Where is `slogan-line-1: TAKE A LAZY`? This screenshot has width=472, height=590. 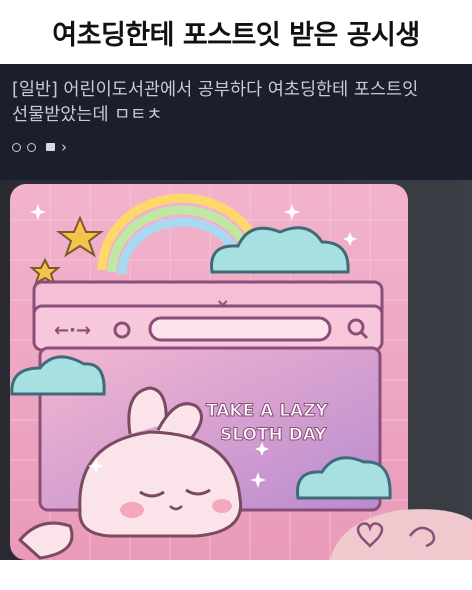 slogan-line-1: TAKE A LAZY is located at coordinates (267, 411).